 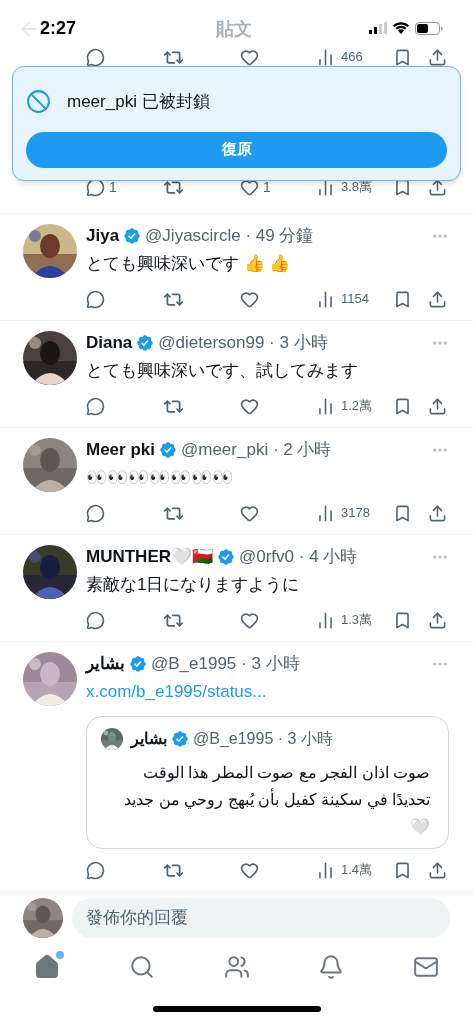 I want to click on home-icon, so click(x=47, y=966).